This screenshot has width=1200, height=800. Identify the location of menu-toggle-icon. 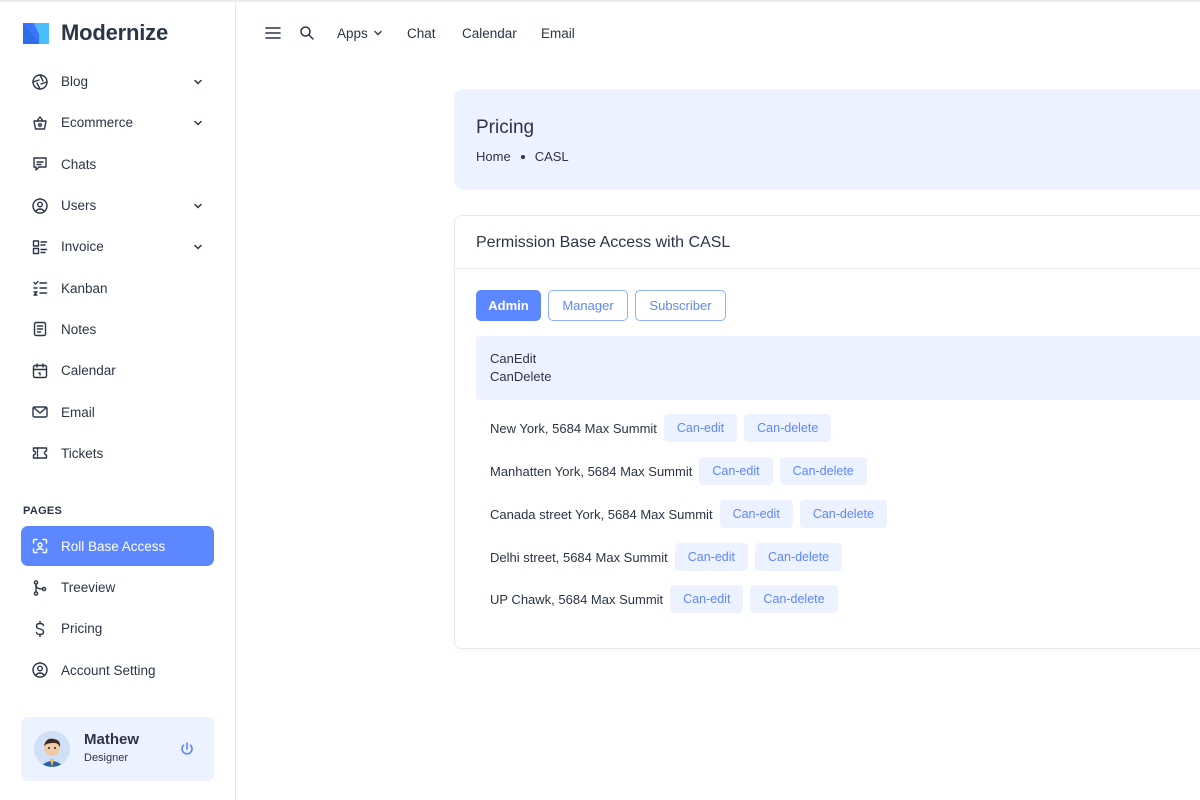
(273, 33).